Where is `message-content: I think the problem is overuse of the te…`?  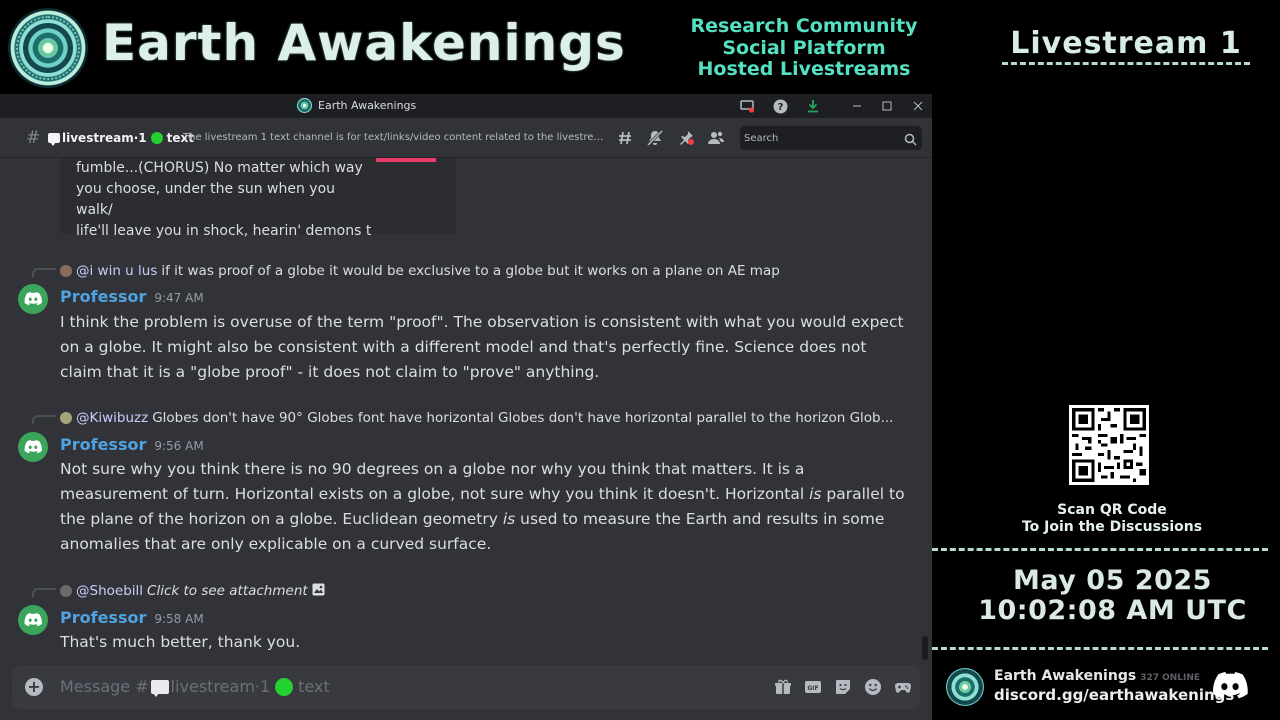
message-content: I think the problem is overuse of the te… is located at coordinates (482, 347).